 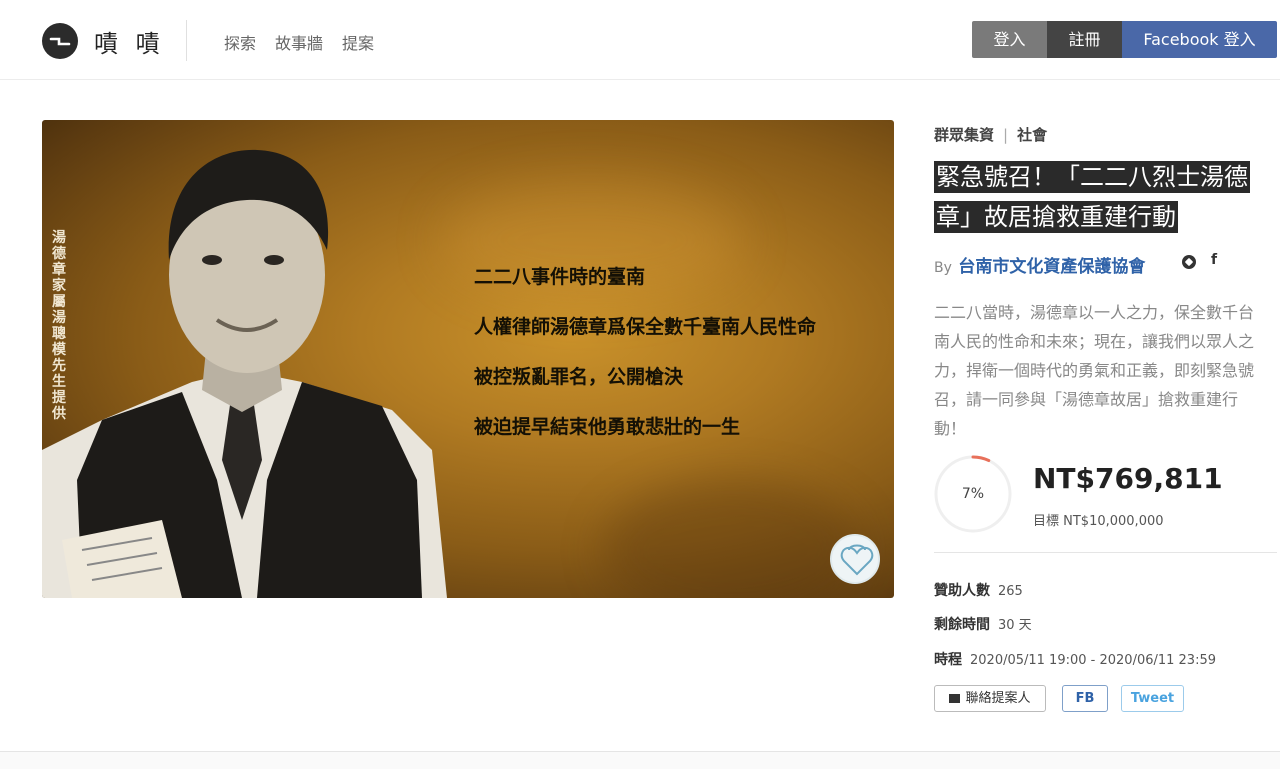 I want to click on project-title: 緊急號召！「二二八烈士湯德章」故居搶救重建行動, so click(x=1099, y=197).